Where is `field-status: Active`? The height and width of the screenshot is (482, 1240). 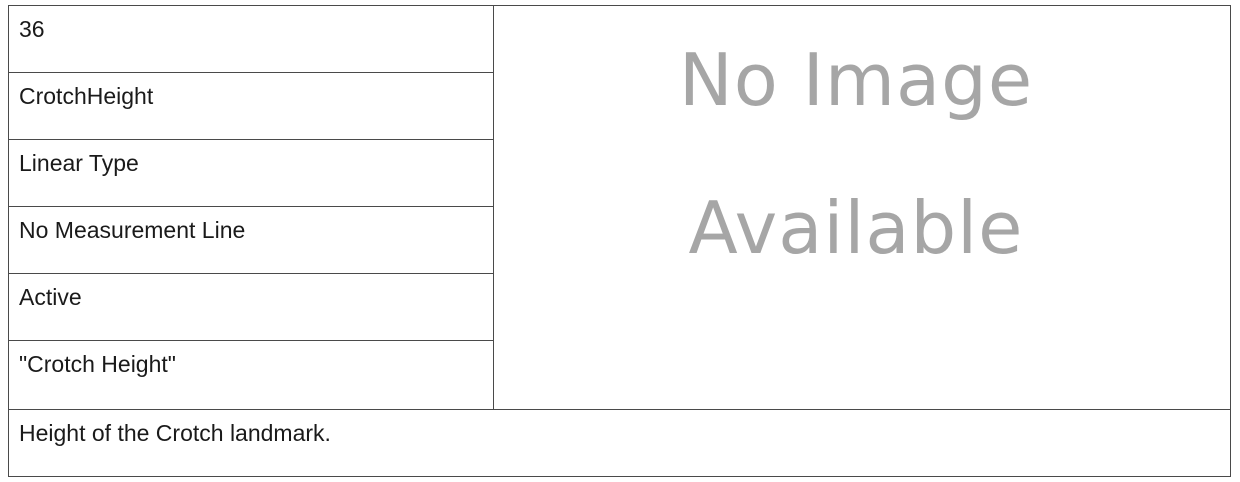
field-status: Active is located at coordinates (251, 307).